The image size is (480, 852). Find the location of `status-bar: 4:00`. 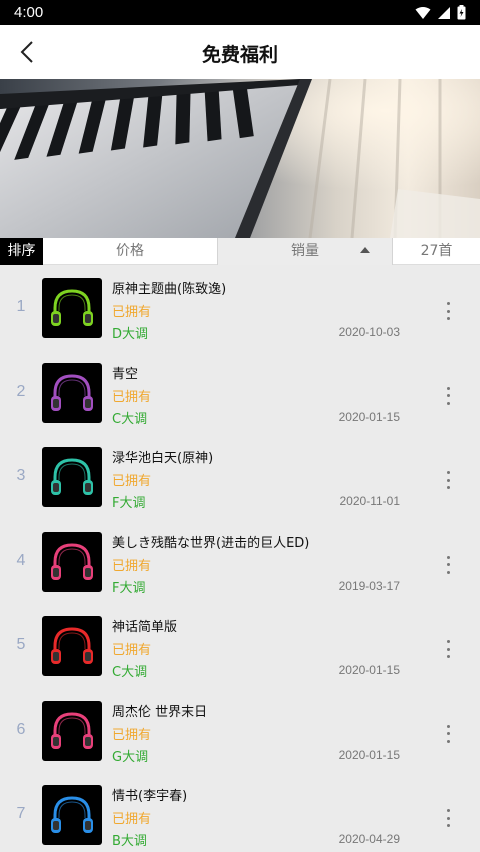

status-bar: 4:00 is located at coordinates (240, 12).